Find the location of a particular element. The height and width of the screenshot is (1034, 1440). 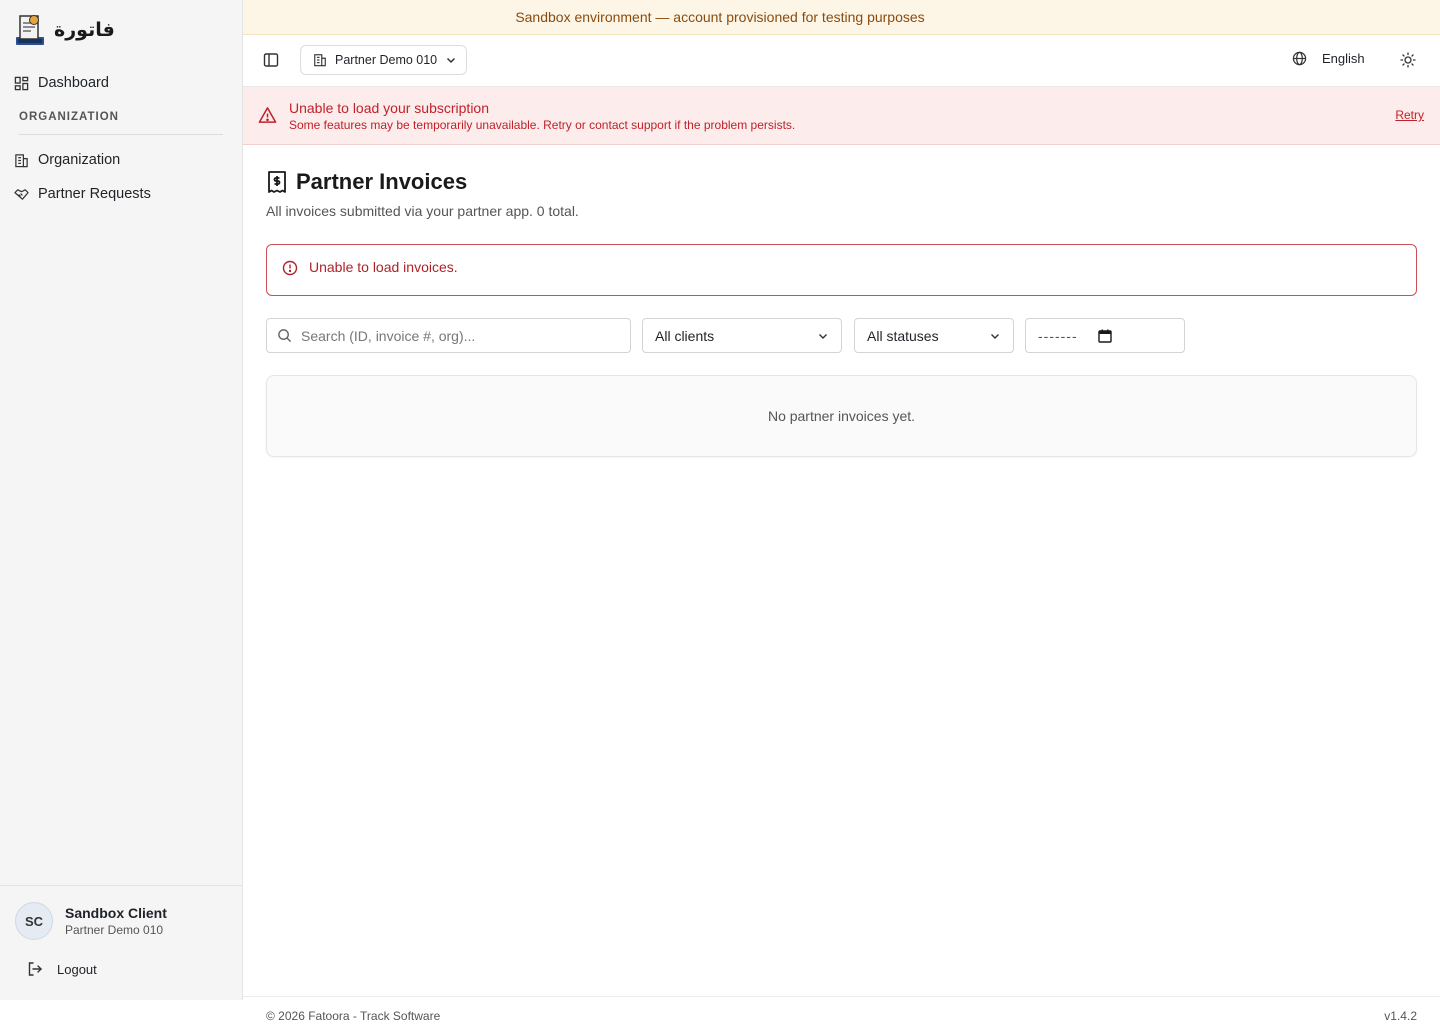

logo-text: فاتورة is located at coordinates (84, 30).